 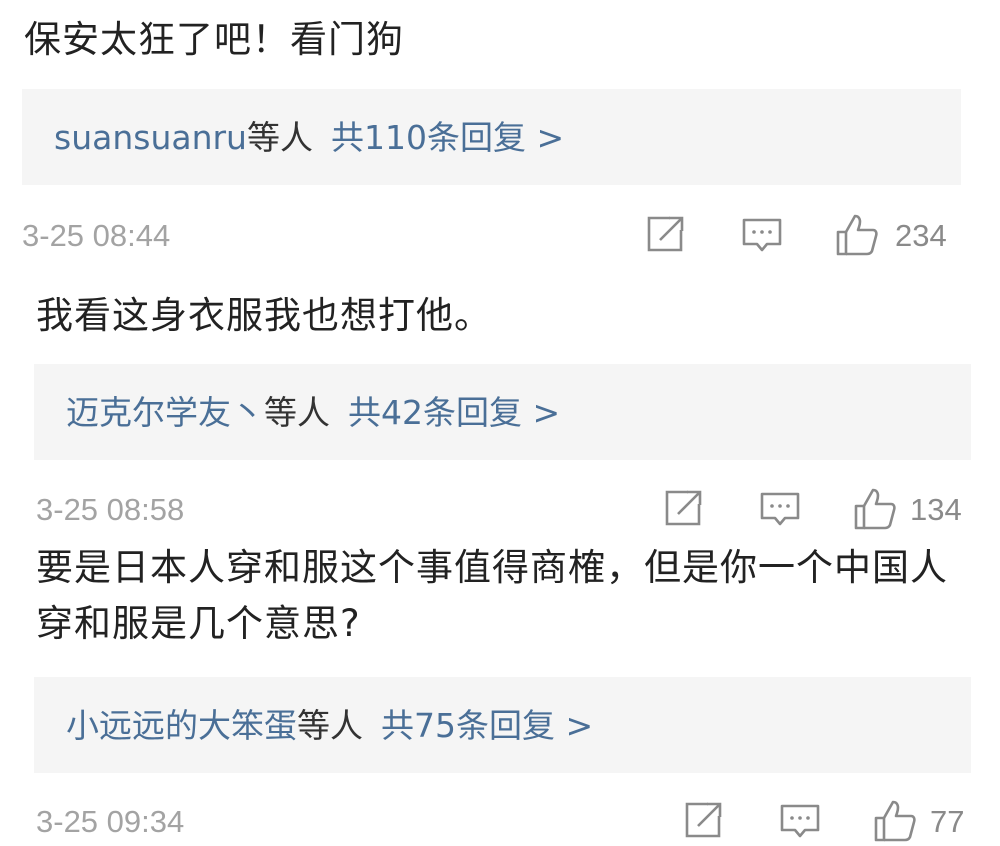 What do you see at coordinates (165, 412) in the screenshot?
I see `reply-user-name: 迈克尔学友丶` at bounding box center [165, 412].